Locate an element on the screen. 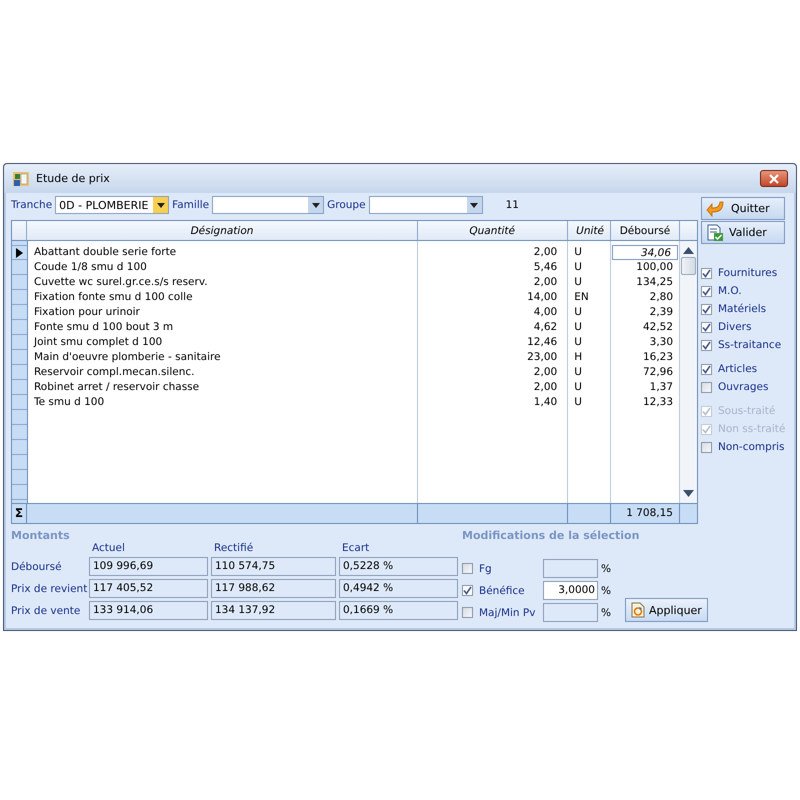  table-cell-text: 14,00 is located at coordinates (542, 297).